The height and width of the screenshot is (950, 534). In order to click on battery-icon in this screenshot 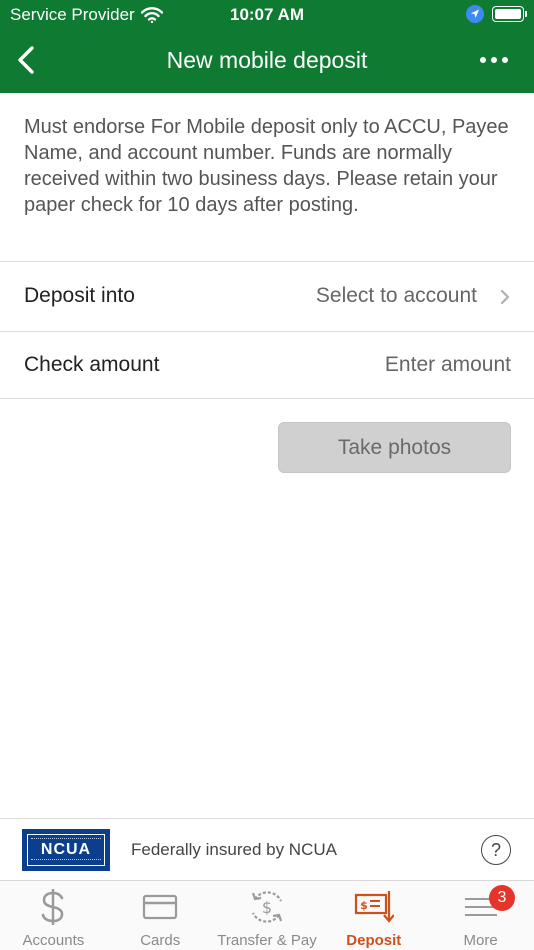, I will do `click(509, 14)`.